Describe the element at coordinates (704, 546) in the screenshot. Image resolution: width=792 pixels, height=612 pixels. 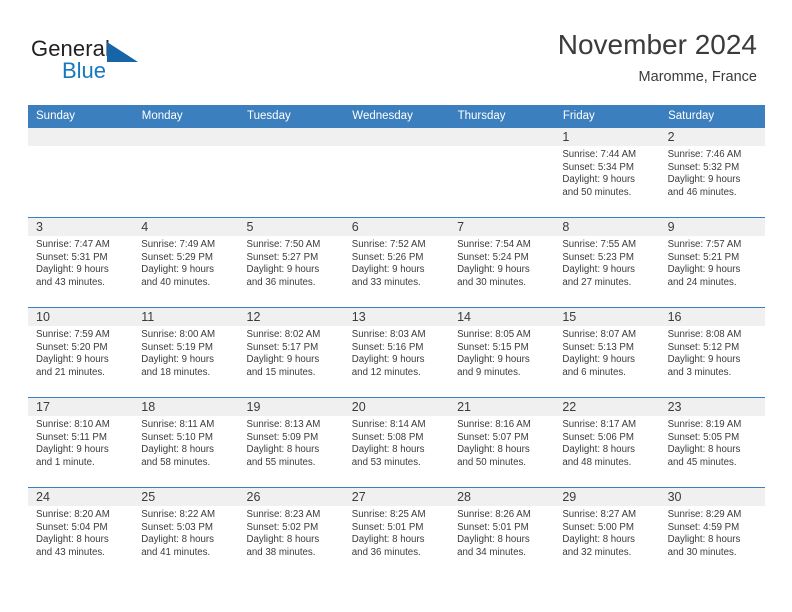
I see `daylight-text: Daylight: 8 hours and 30 minutes.` at that location.